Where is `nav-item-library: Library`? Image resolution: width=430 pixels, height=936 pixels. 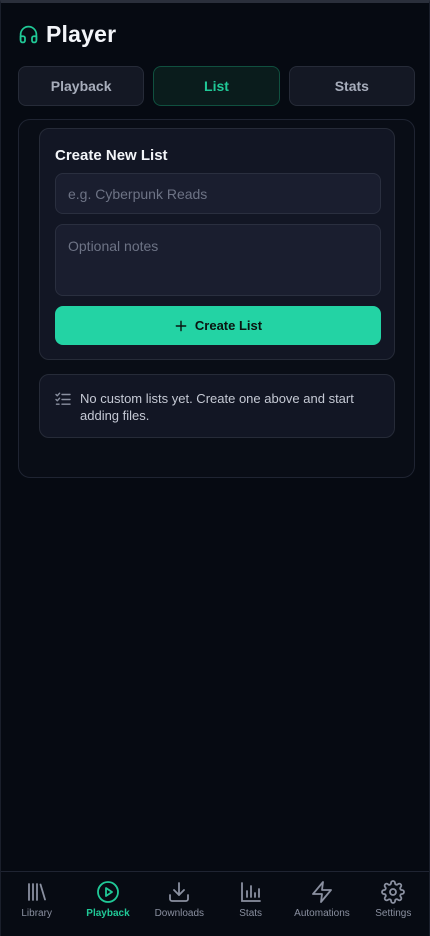 nav-item-library: Library is located at coordinates (36, 904).